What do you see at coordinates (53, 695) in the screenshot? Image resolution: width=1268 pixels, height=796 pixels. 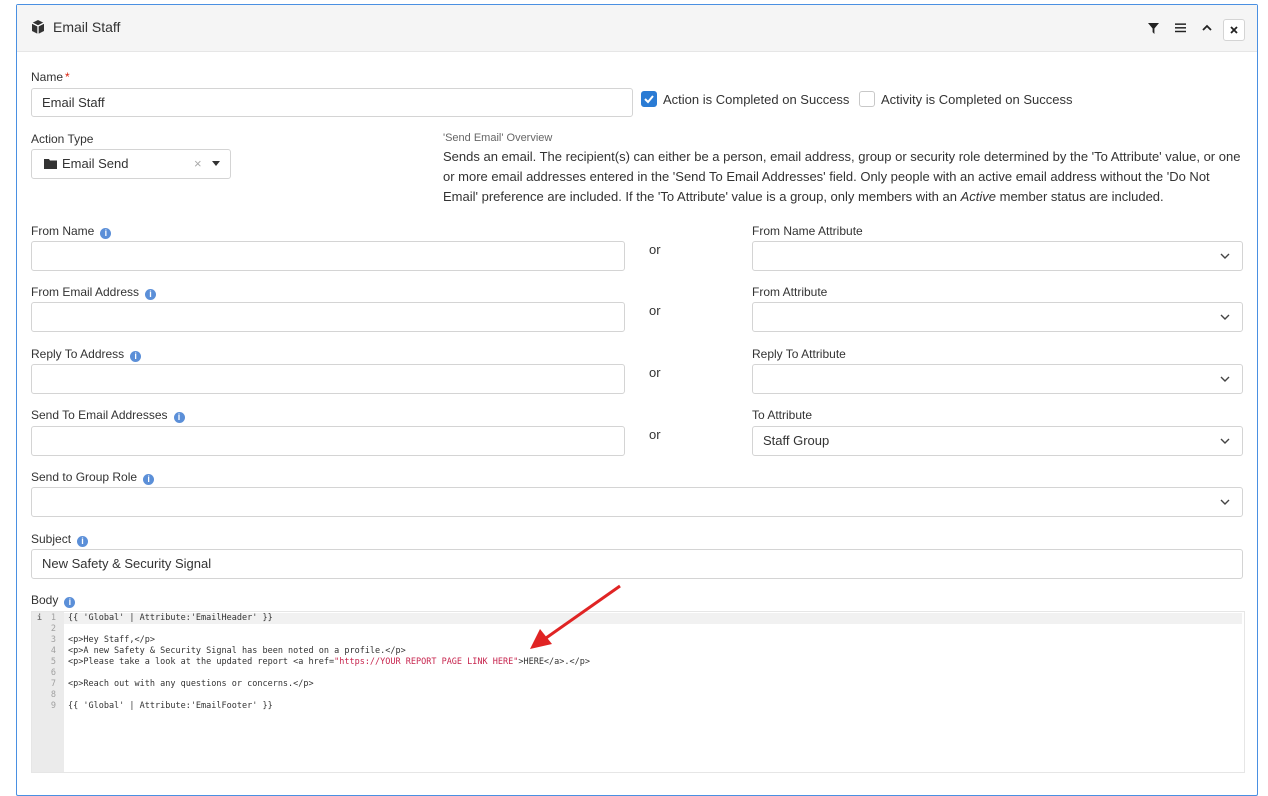 I see `line-number: 8` at bounding box center [53, 695].